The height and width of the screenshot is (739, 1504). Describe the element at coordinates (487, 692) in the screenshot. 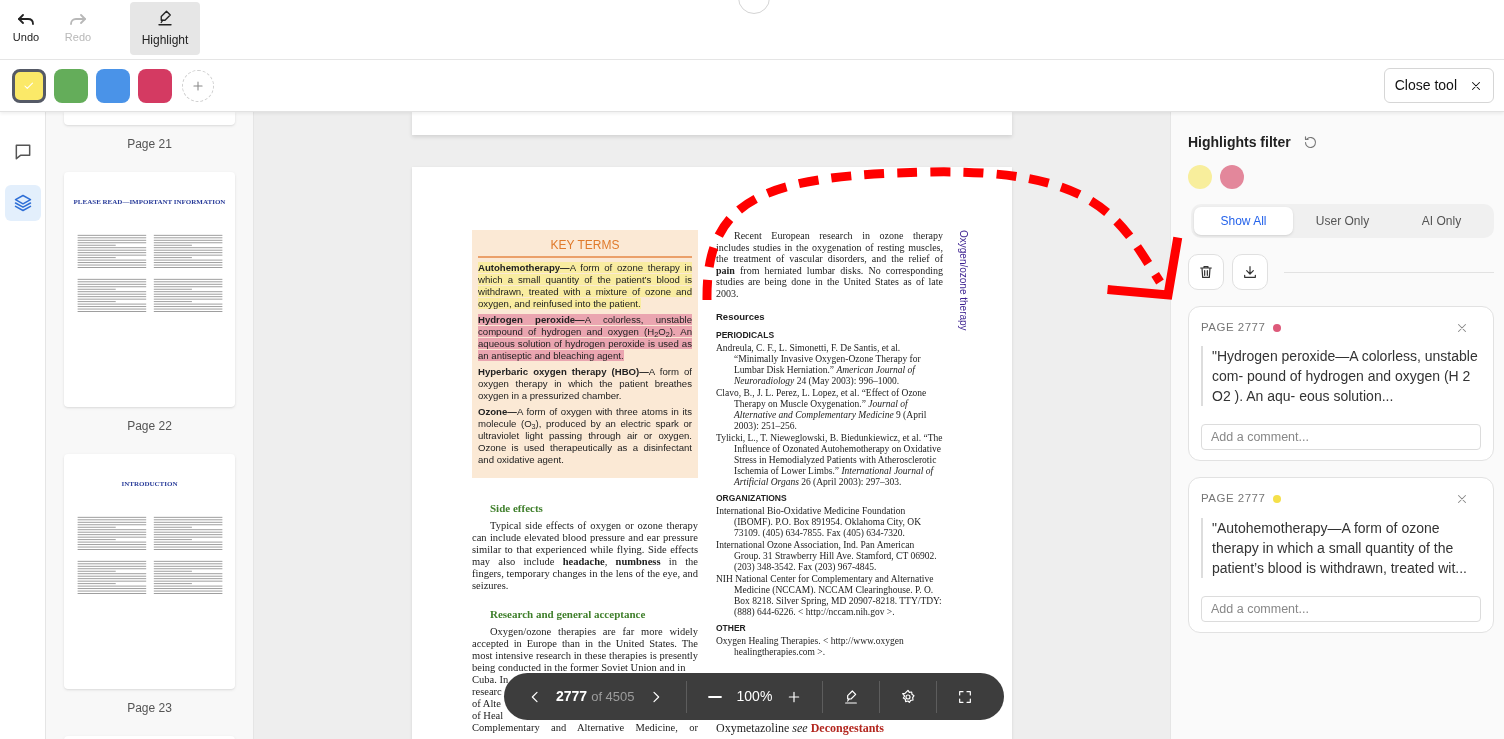

I see `text-fragment: researc` at that location.